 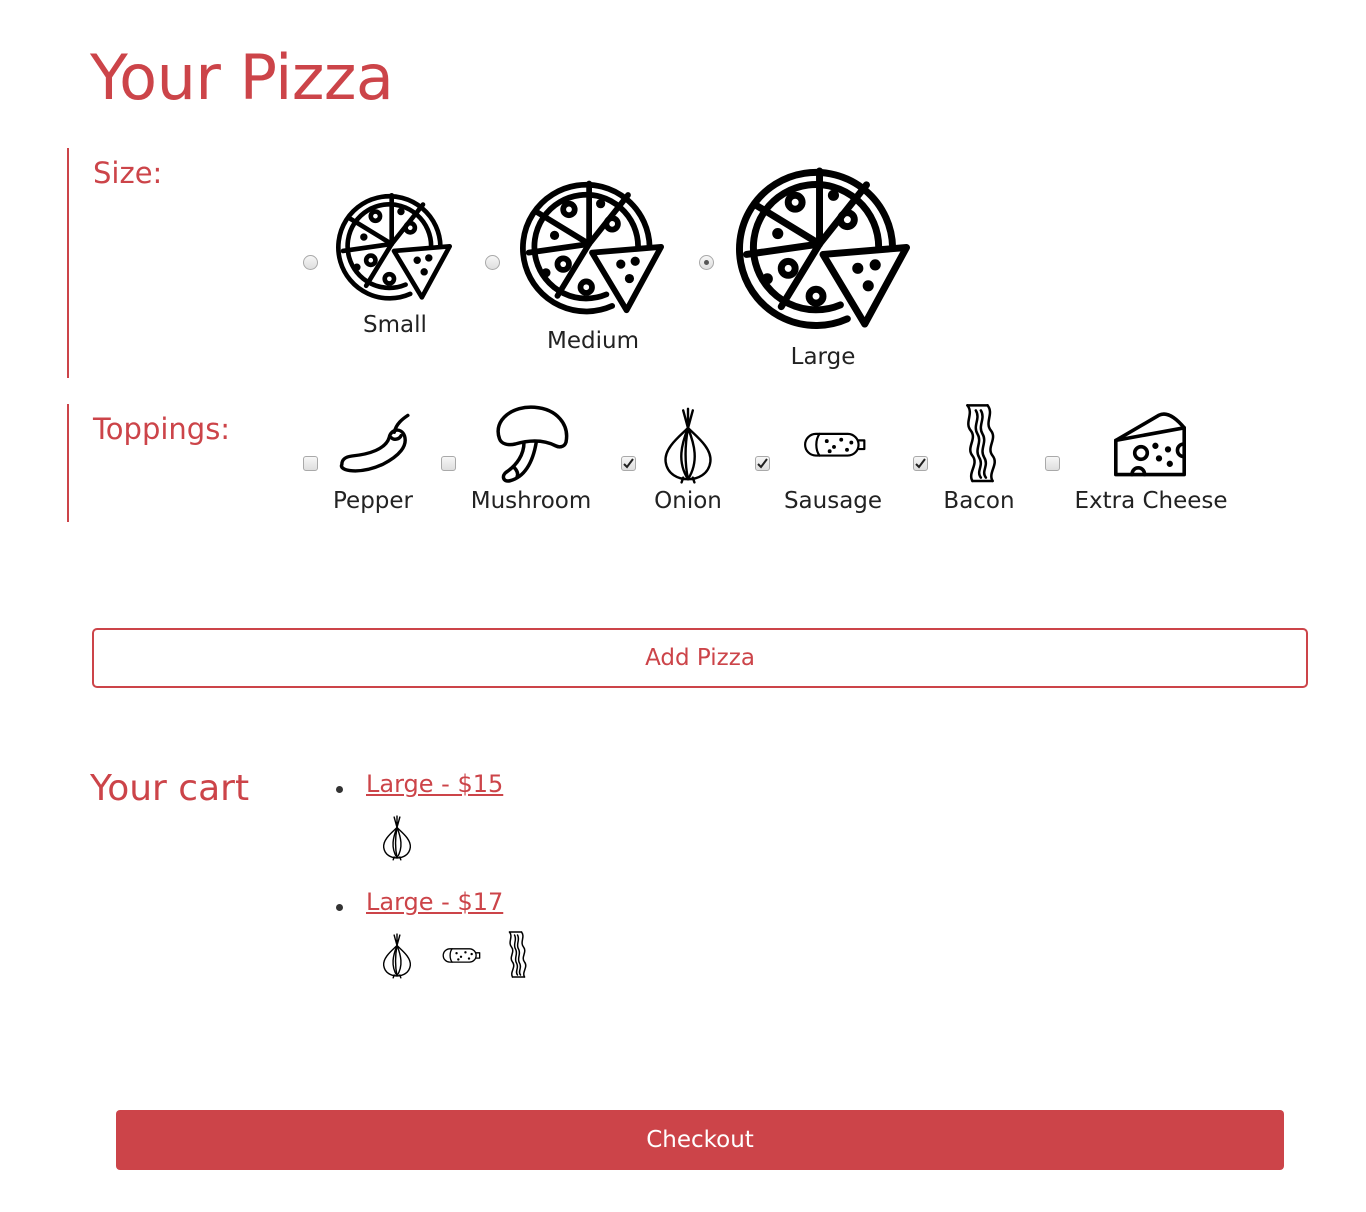 I want to click on mushroom-icon, so click(x=531, y=444).